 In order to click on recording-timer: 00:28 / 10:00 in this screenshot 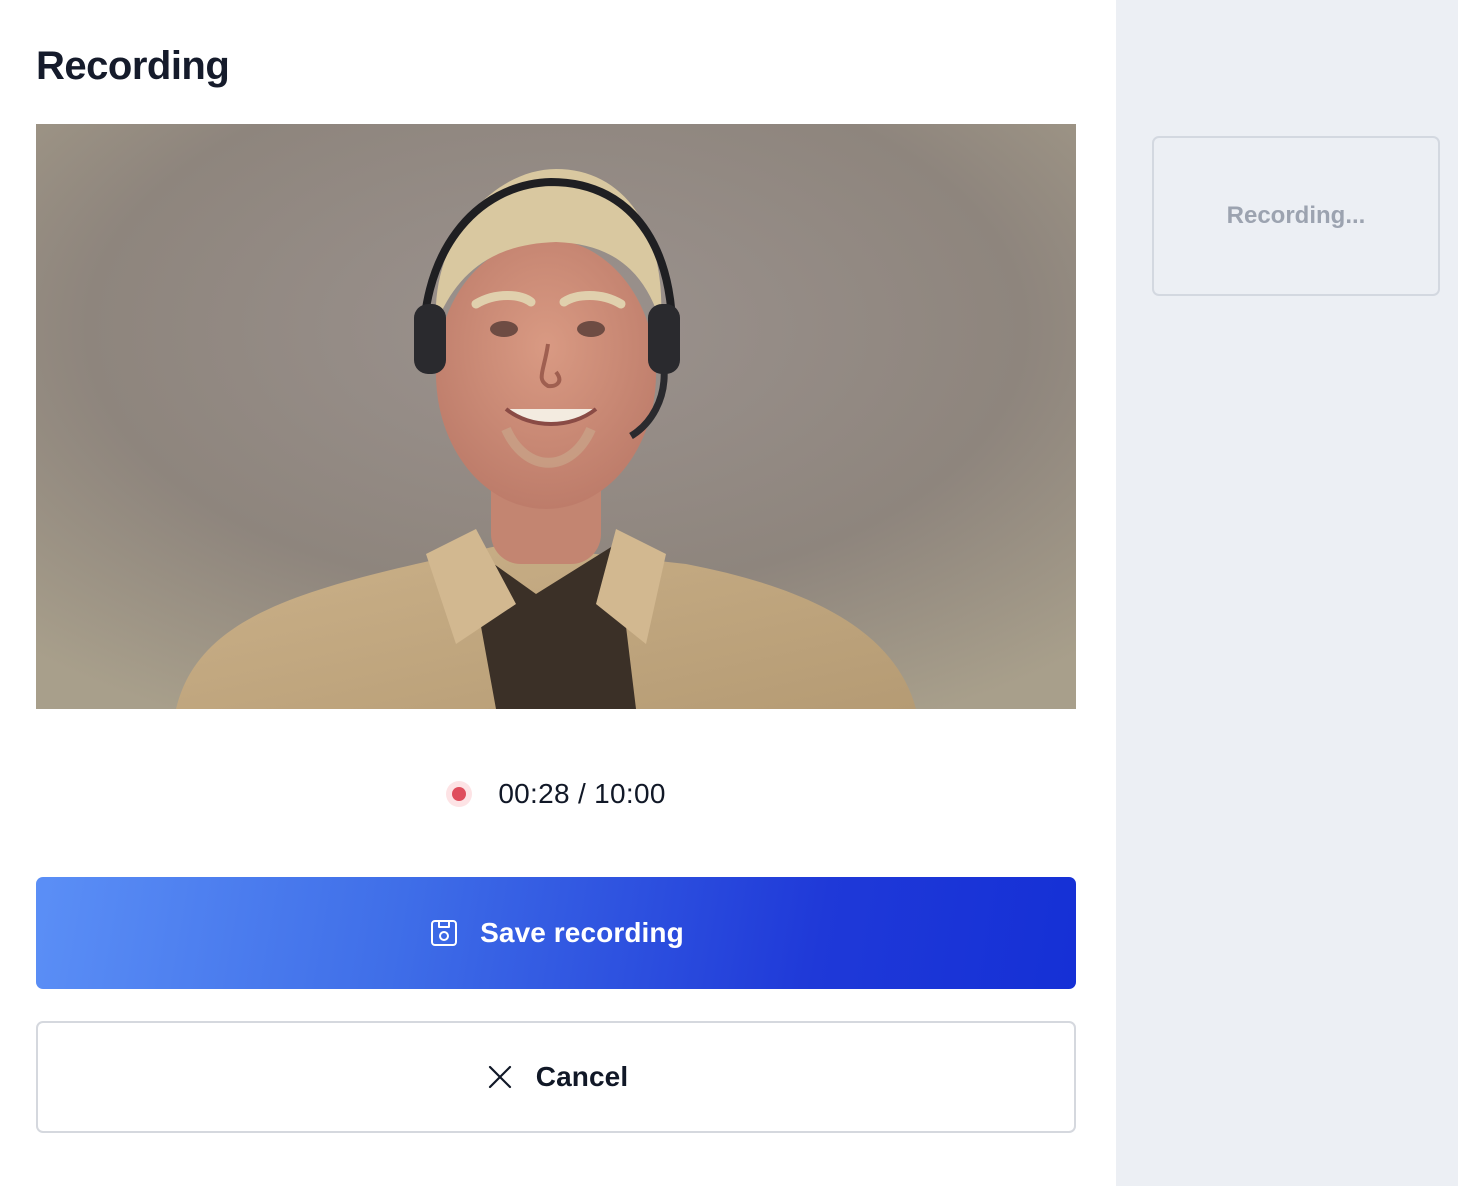, I will do `click(556, 794)`.